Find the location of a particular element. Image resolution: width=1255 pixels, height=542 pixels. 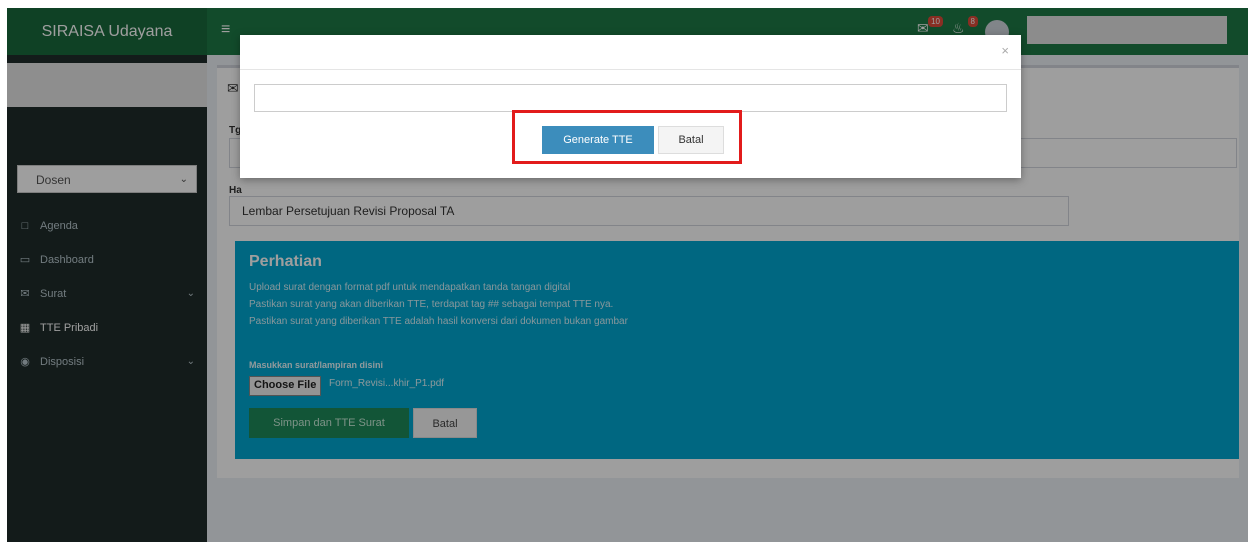

generate-tte-button: Generate TTE is located at coordinates (598, 140).